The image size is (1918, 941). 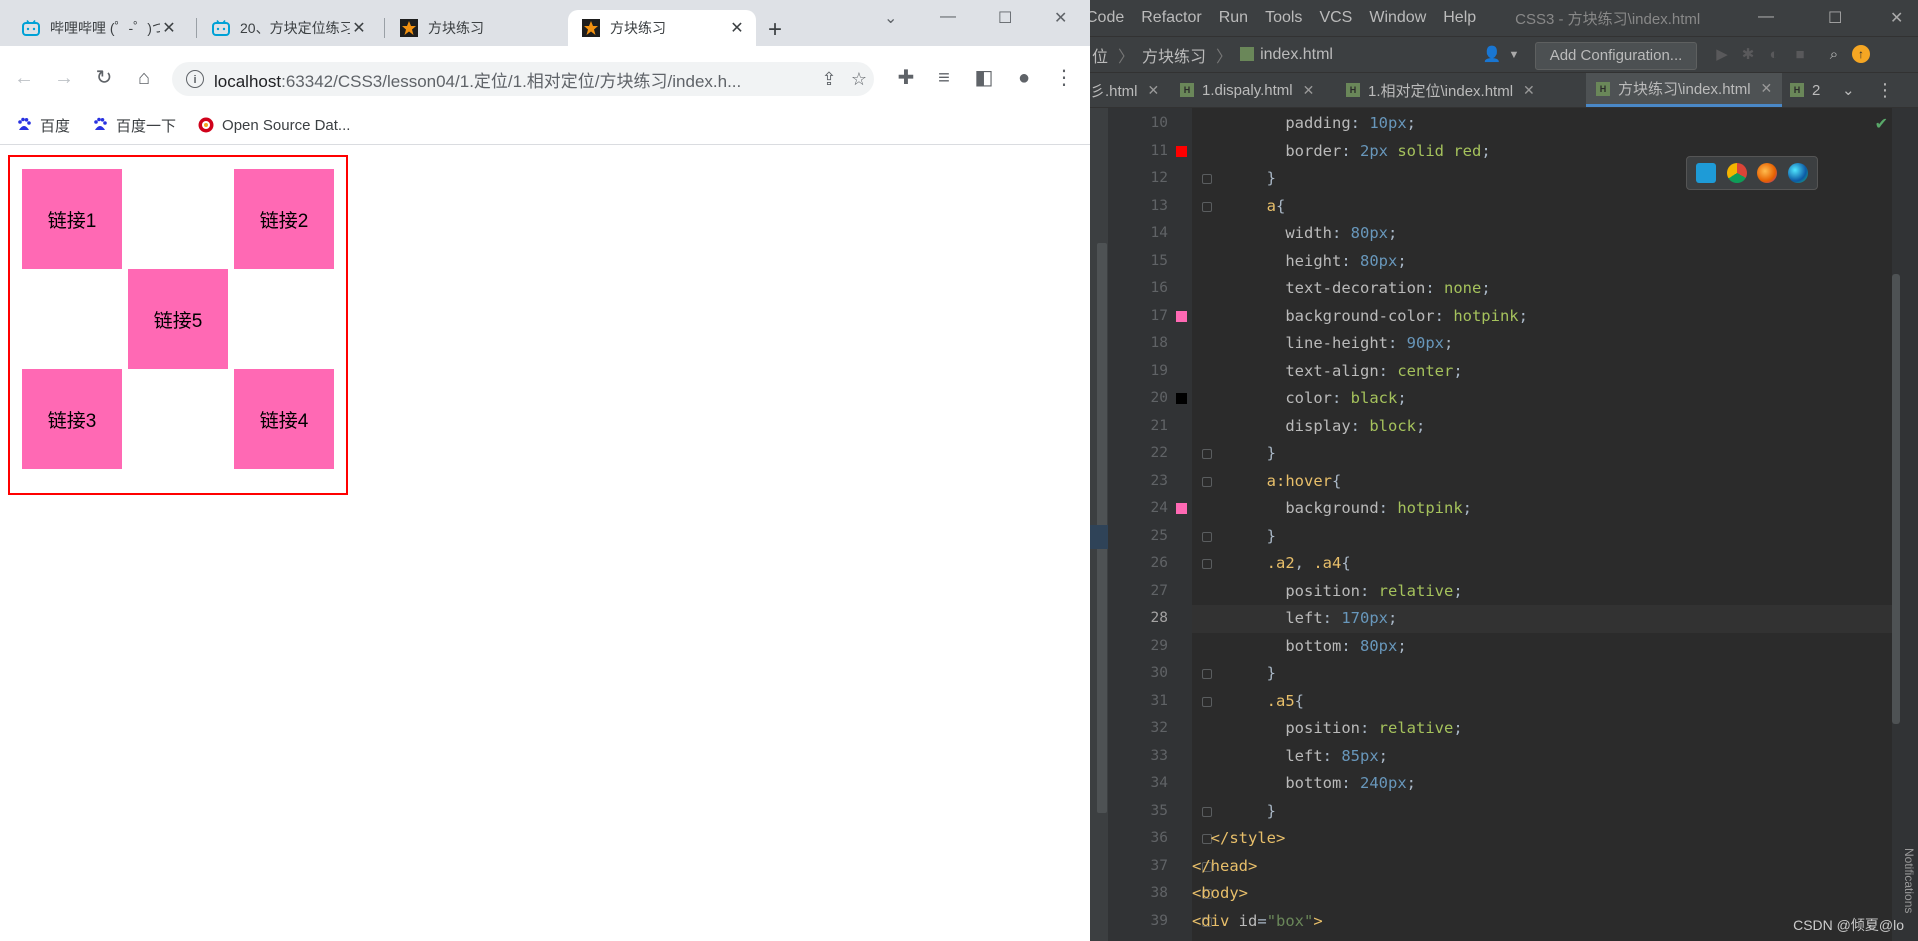 What do you see at coordinates (1459, 18) in the screenshot?
I see `menu-help: Help` at bounding box center [1459, 18].